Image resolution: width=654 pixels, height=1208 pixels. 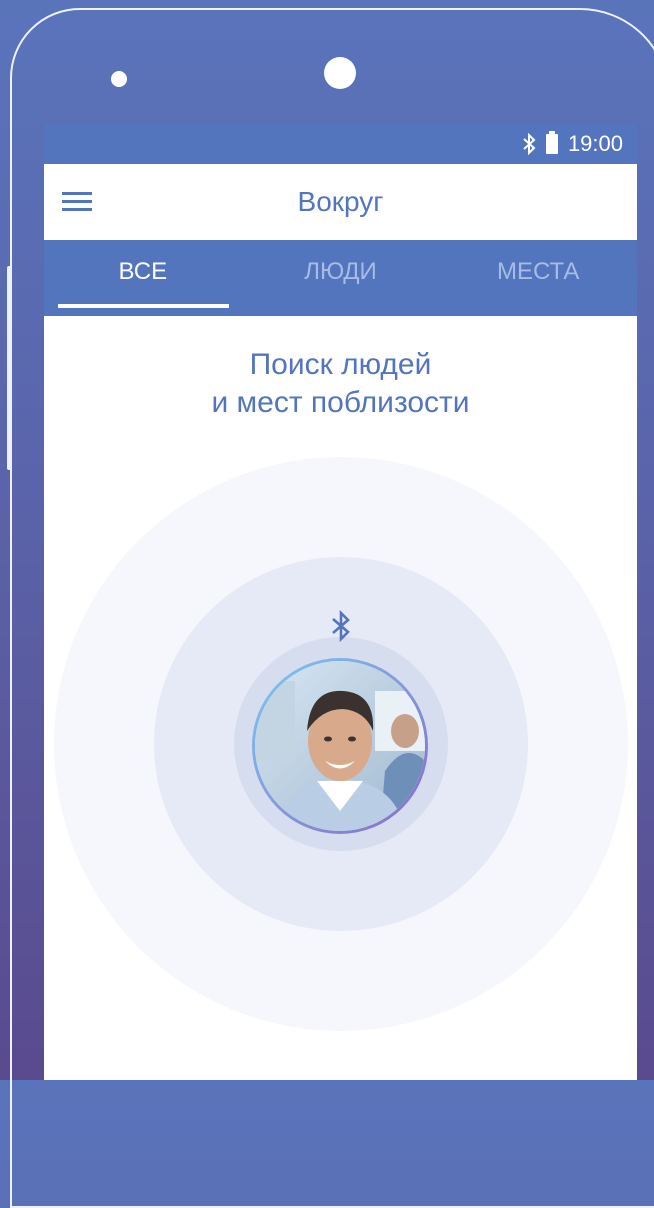 I want to click on user-photo, so click(x=340, y=746).